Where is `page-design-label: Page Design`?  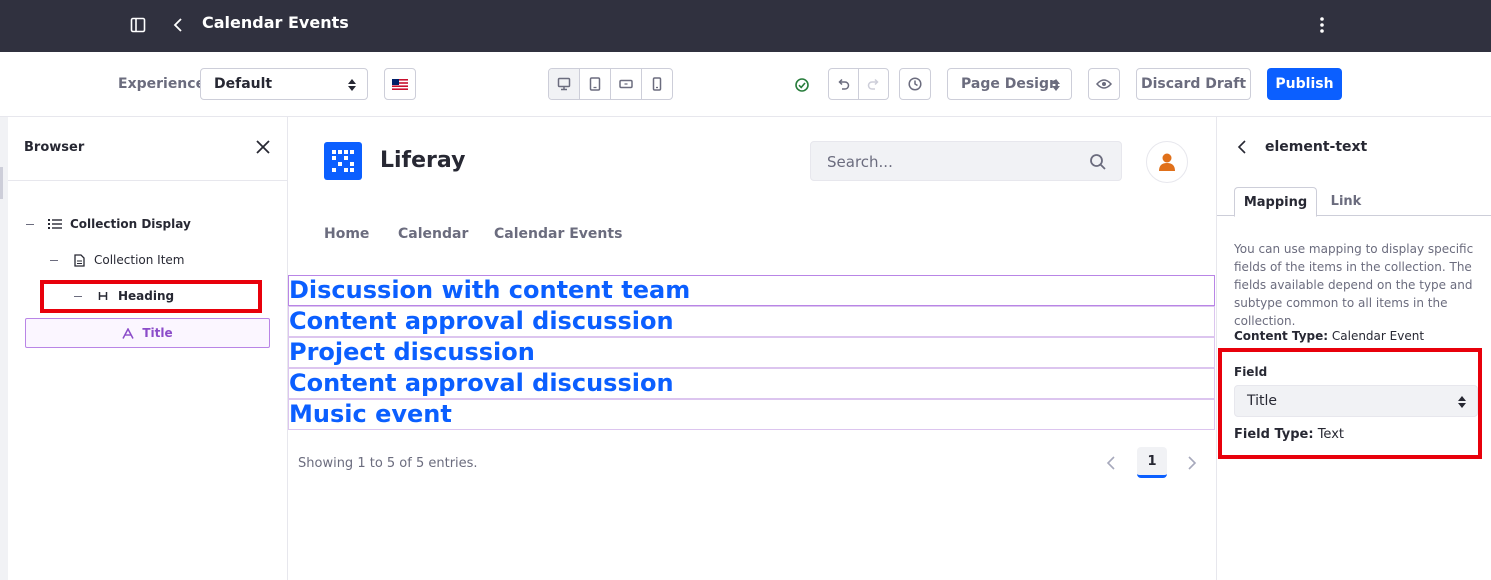 page-design-label: Page Design is located at coordinates (1010, 84).